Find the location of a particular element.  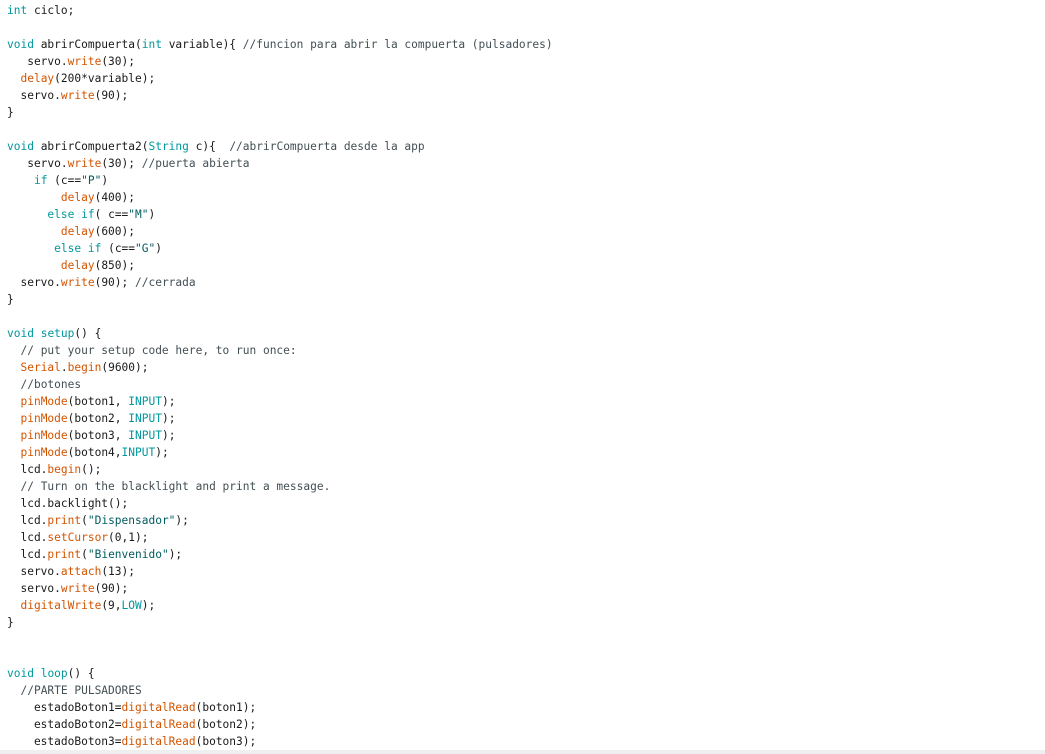

code-line: else if (c=="G") is located at coordinates (84, 248).